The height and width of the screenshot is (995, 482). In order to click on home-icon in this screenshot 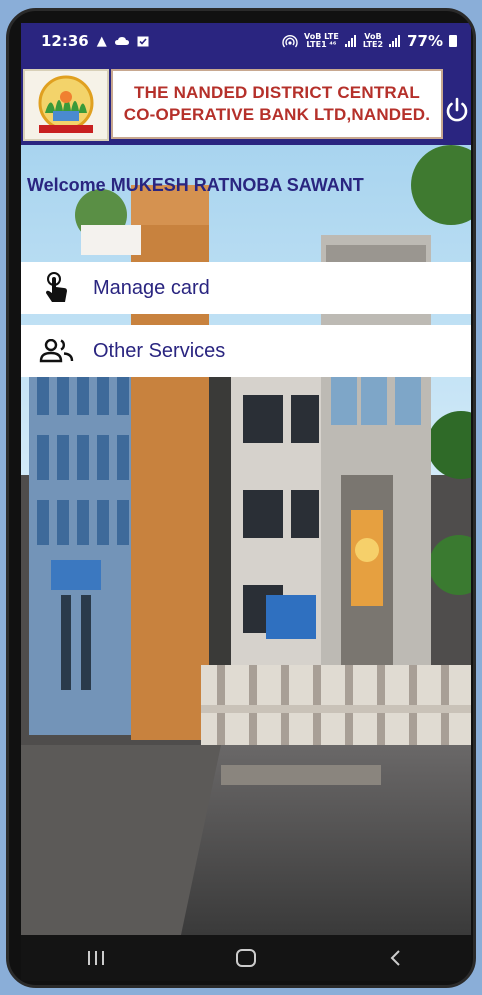, I will do `click(246, 958)`.